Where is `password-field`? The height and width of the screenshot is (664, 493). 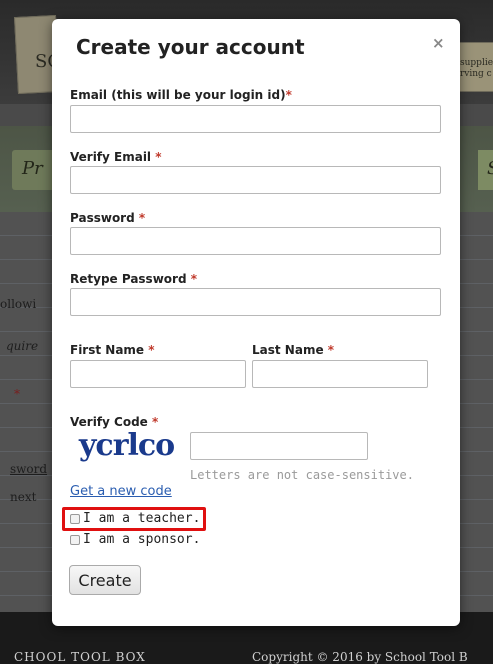 password-field is located at coordinates (255, 241).